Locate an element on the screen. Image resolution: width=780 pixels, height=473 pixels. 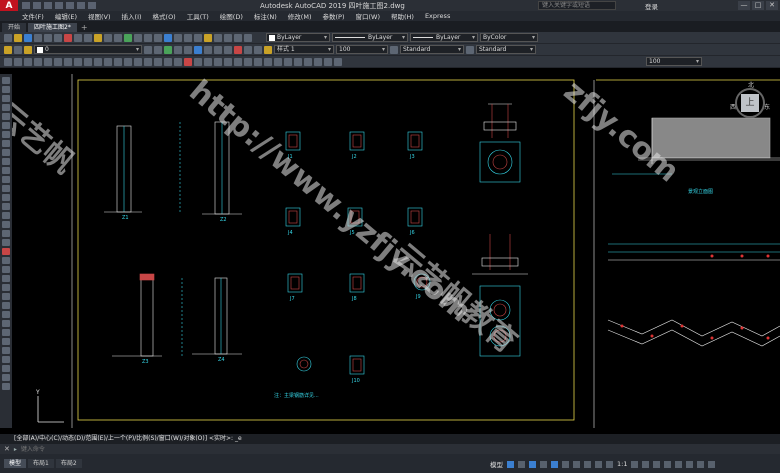
annotation-monitor-icon is located at coordinates (646, 464).